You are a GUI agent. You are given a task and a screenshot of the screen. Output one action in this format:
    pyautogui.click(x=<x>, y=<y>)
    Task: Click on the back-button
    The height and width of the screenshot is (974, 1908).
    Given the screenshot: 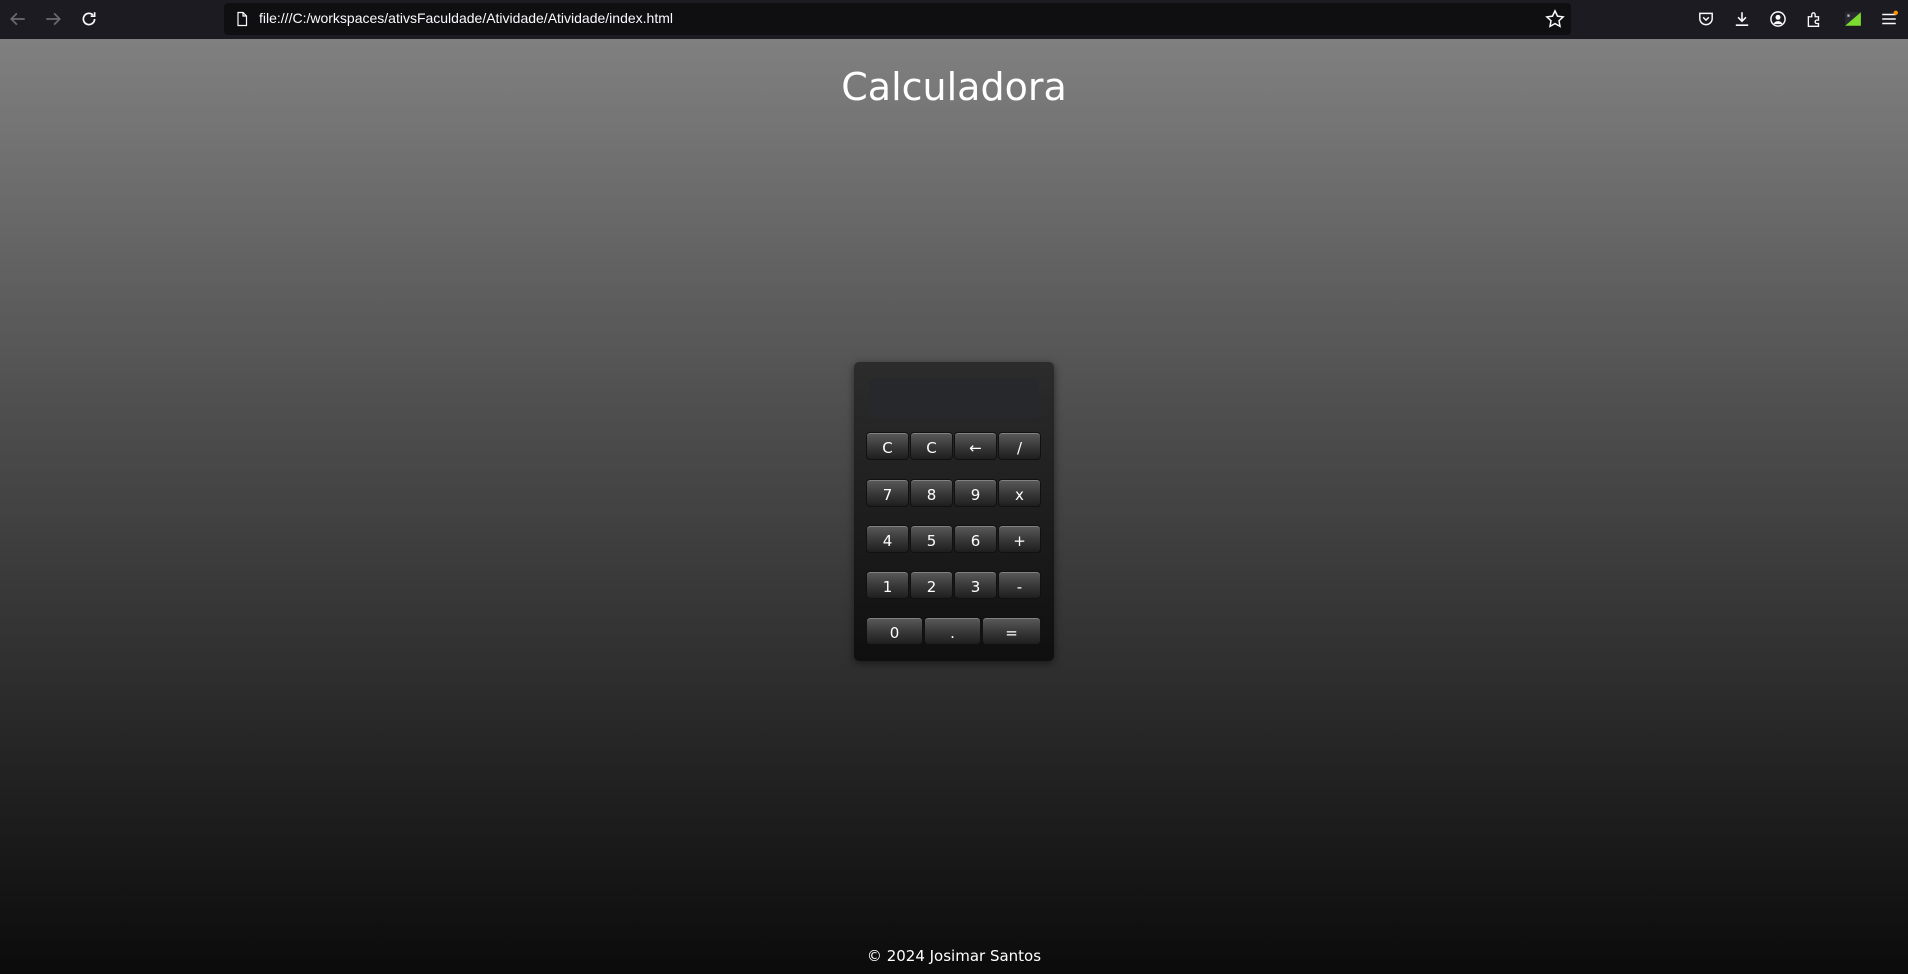 What is the action you would take?
    pyautogui.click(x=18, y=19)
    